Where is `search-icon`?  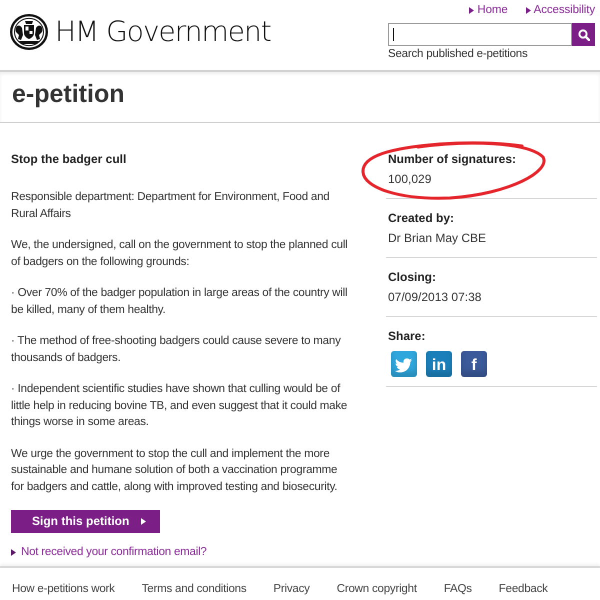
search-icon is located at coordinates (584, 34).